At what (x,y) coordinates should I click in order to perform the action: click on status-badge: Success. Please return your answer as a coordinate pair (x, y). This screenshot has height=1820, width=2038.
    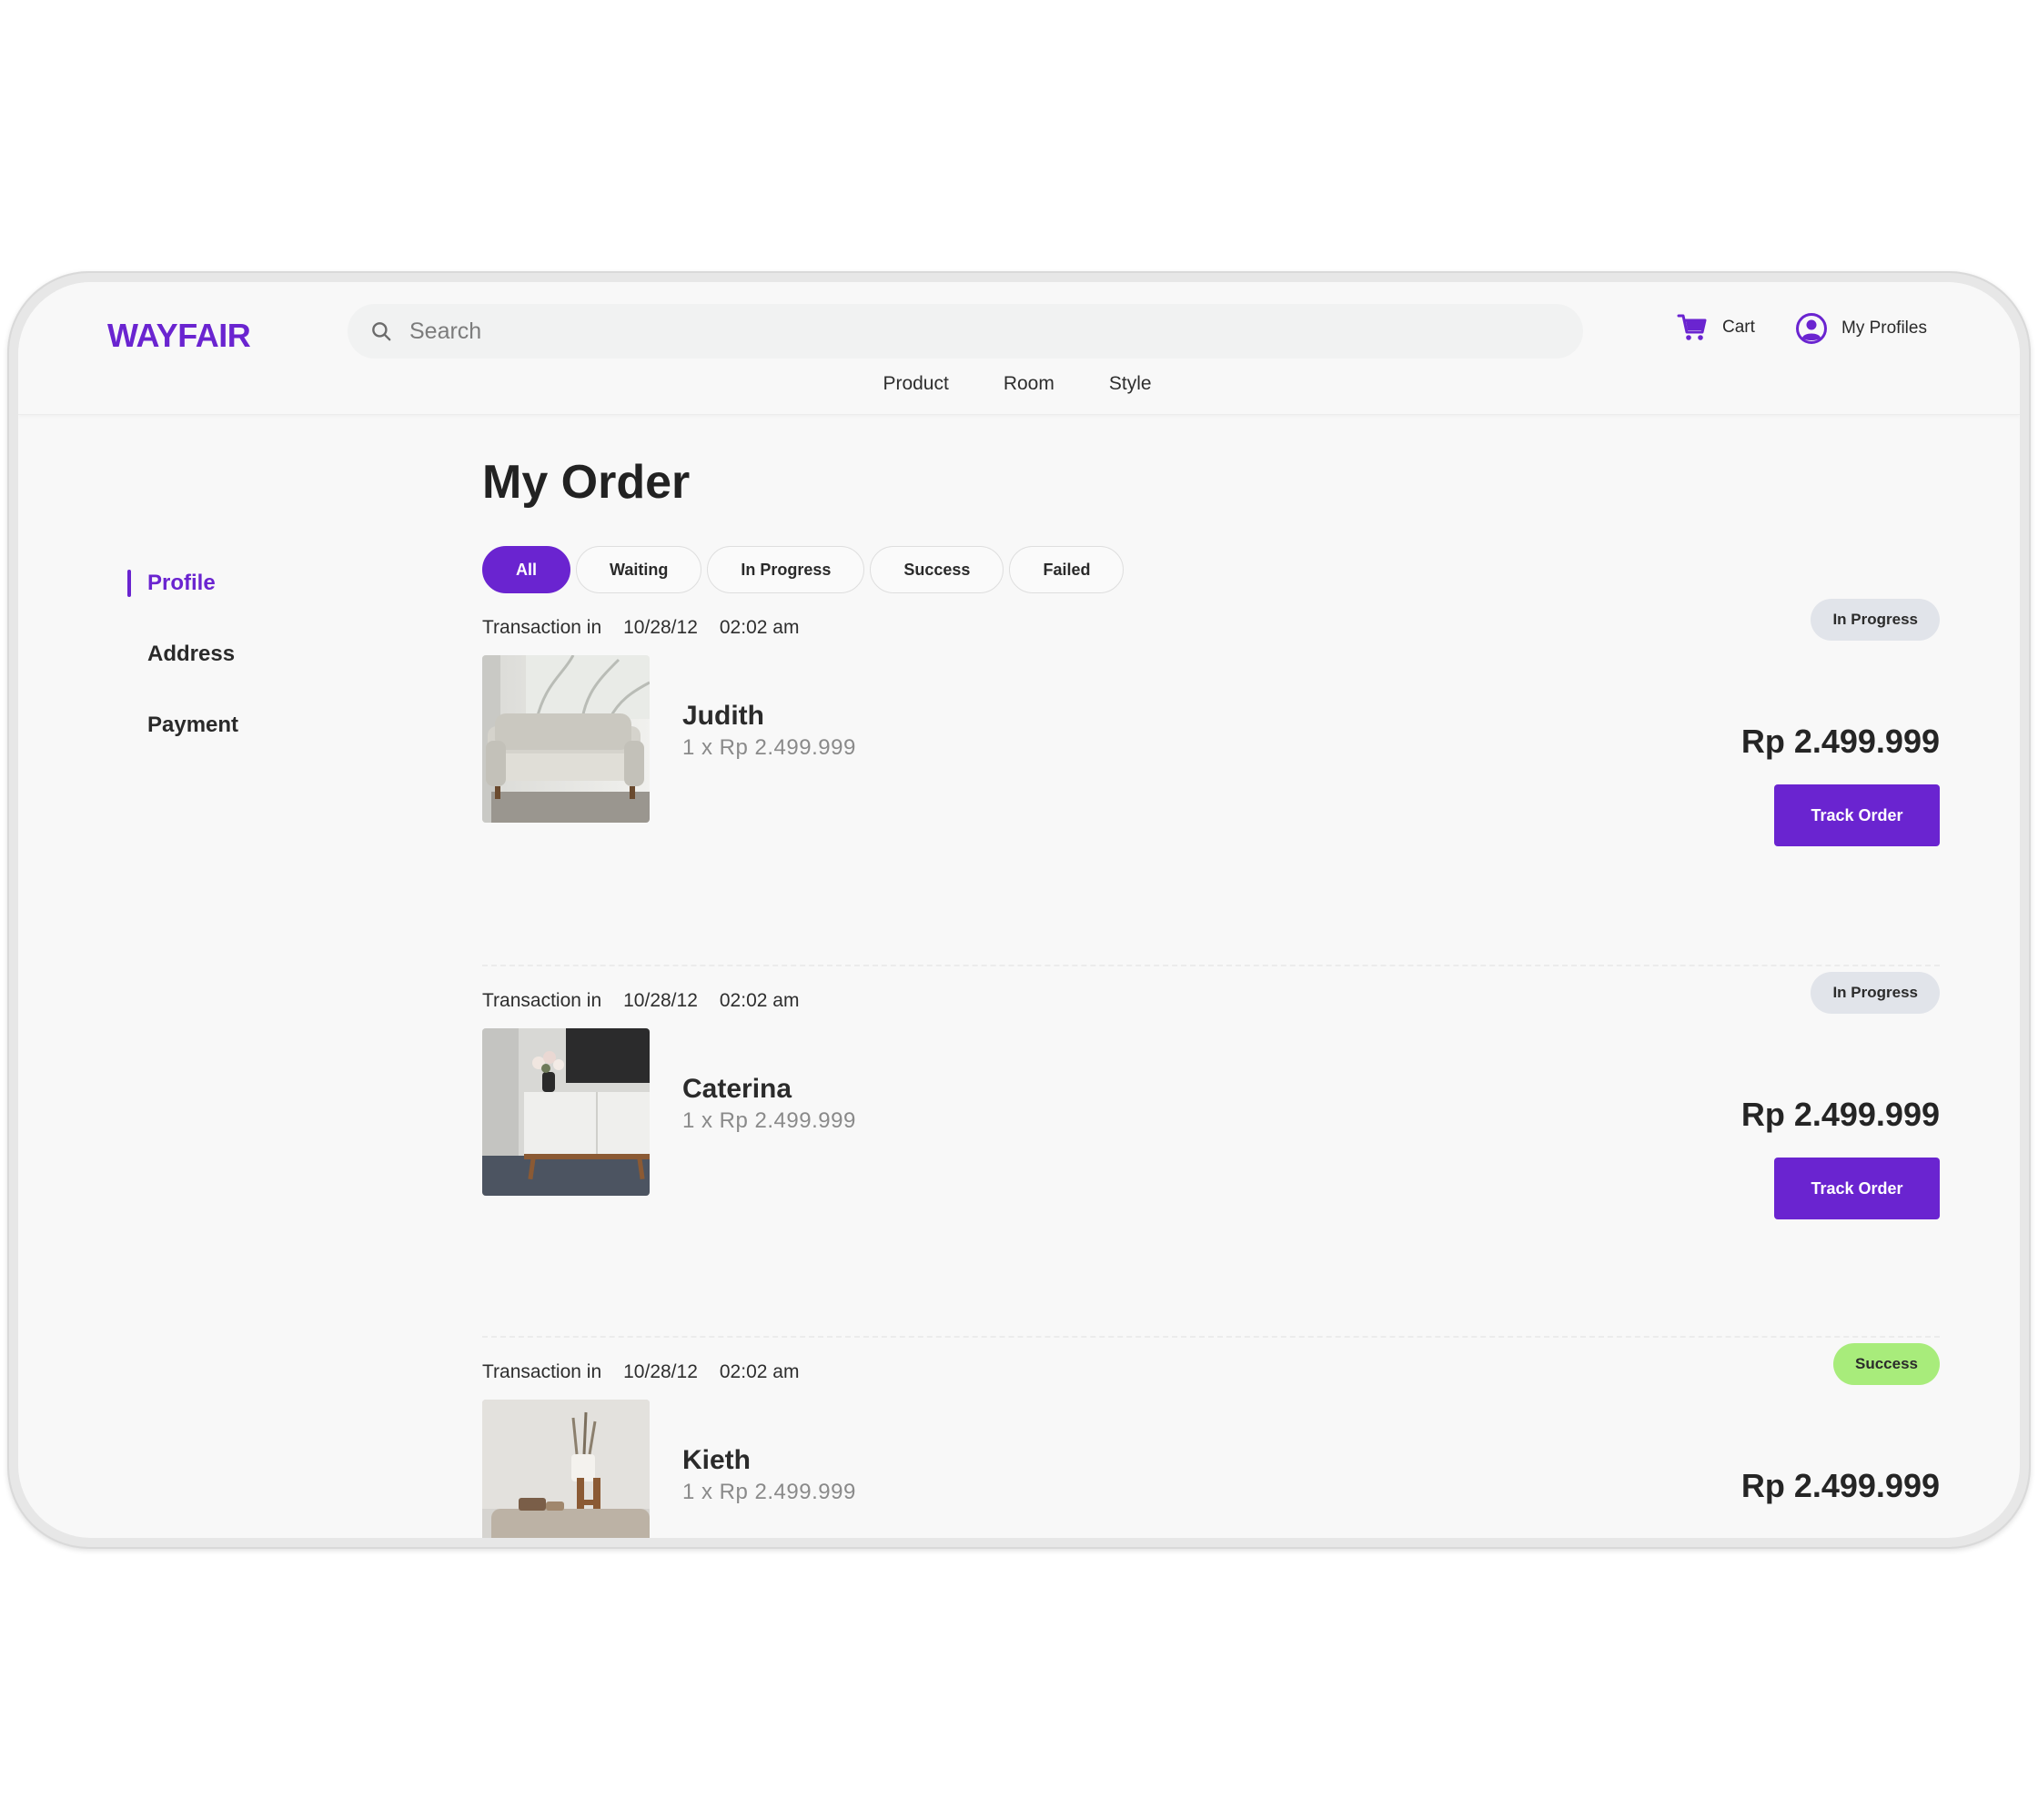
    Looking at the image, I should click on (1886, 1364).